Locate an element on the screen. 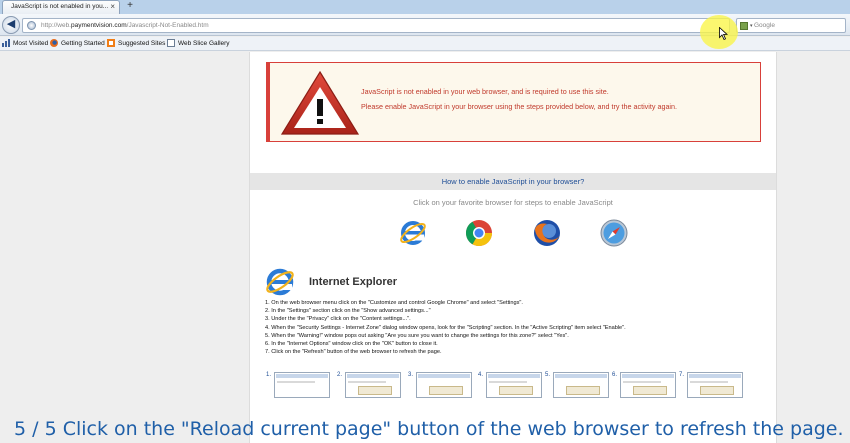 The width and height of the screenshot is (850, 443). thumbnail-number: 1. is located at coordinates (269, 375).